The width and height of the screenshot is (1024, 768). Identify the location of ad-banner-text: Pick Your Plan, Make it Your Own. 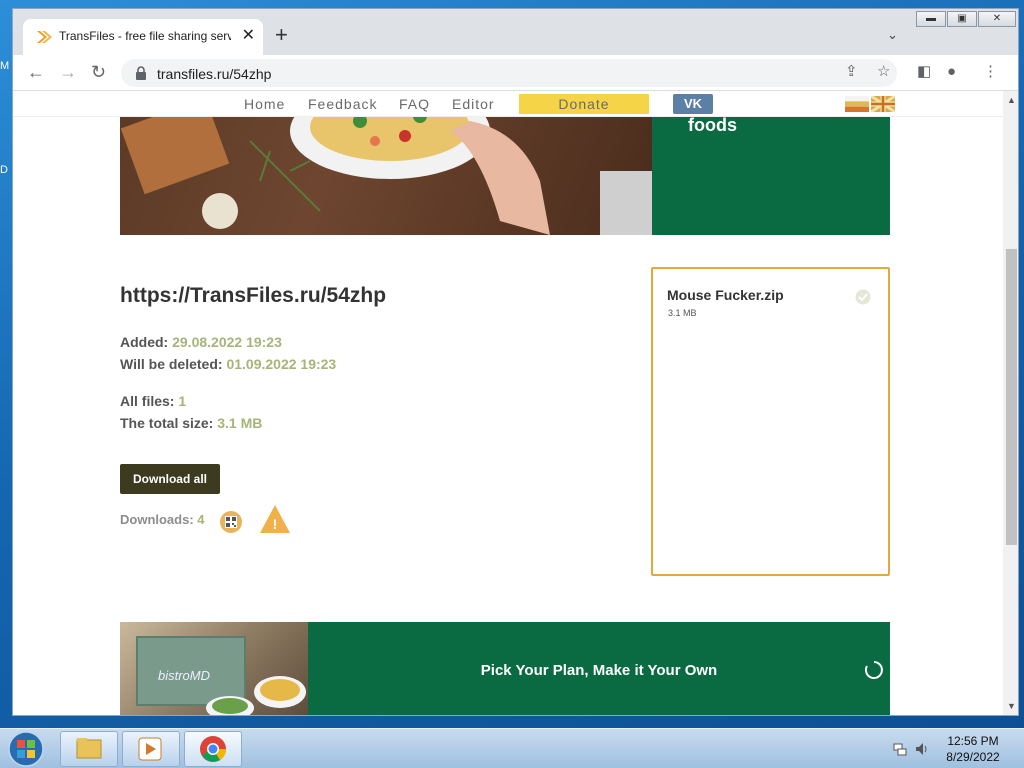
(599, 670).